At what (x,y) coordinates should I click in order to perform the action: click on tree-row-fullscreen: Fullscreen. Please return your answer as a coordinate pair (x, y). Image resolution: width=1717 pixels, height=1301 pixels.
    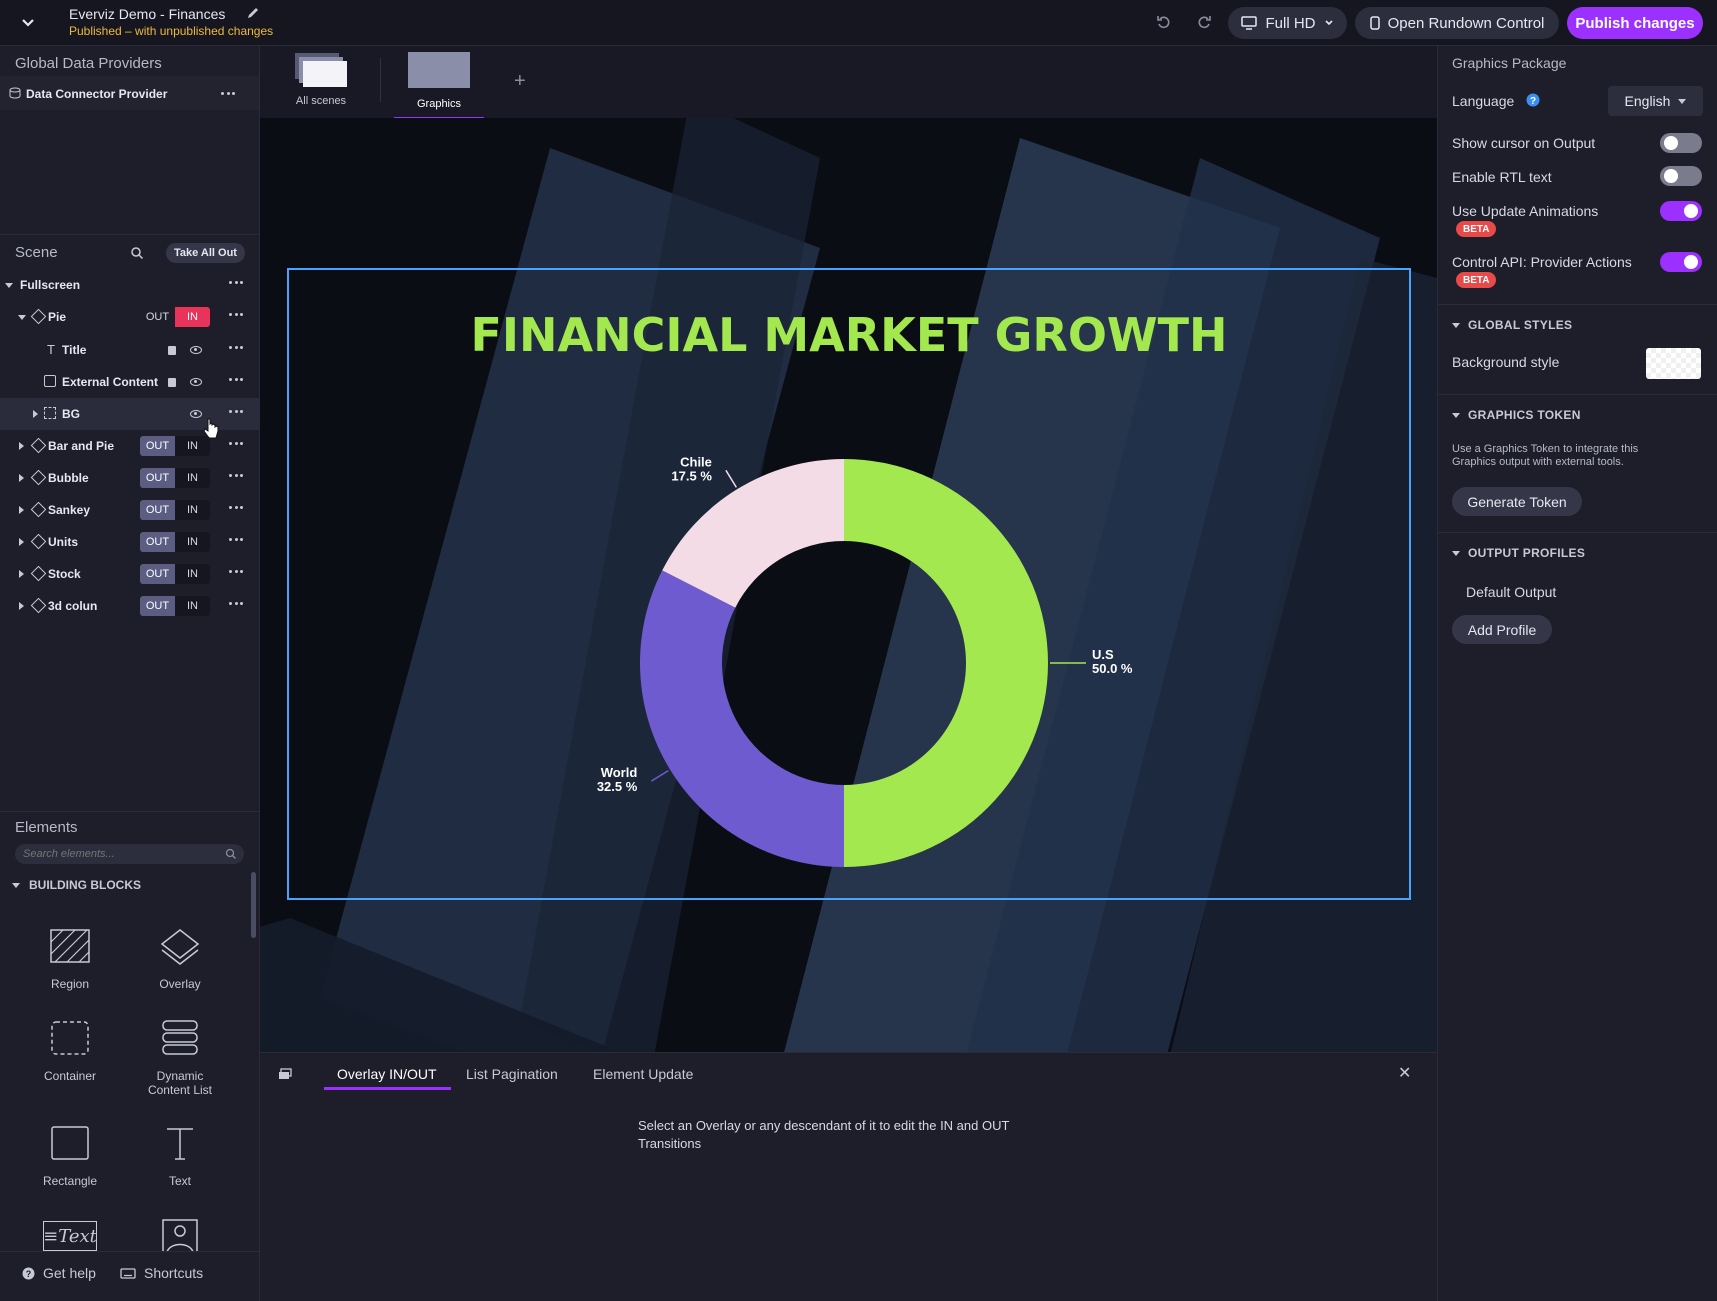
    Looking at the image, I should click on (129, 285).